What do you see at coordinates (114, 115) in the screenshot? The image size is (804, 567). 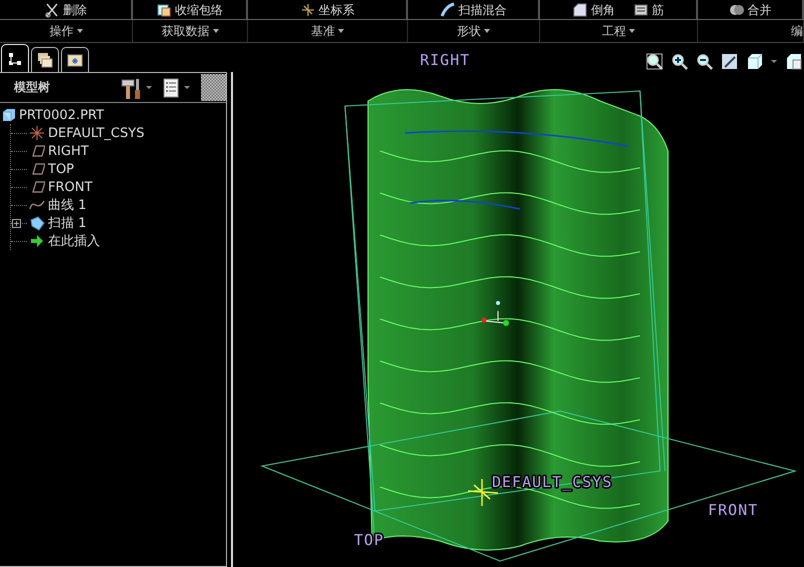 I see `tree-item: PRT0002.PRT` at bounding box center [114, 115].